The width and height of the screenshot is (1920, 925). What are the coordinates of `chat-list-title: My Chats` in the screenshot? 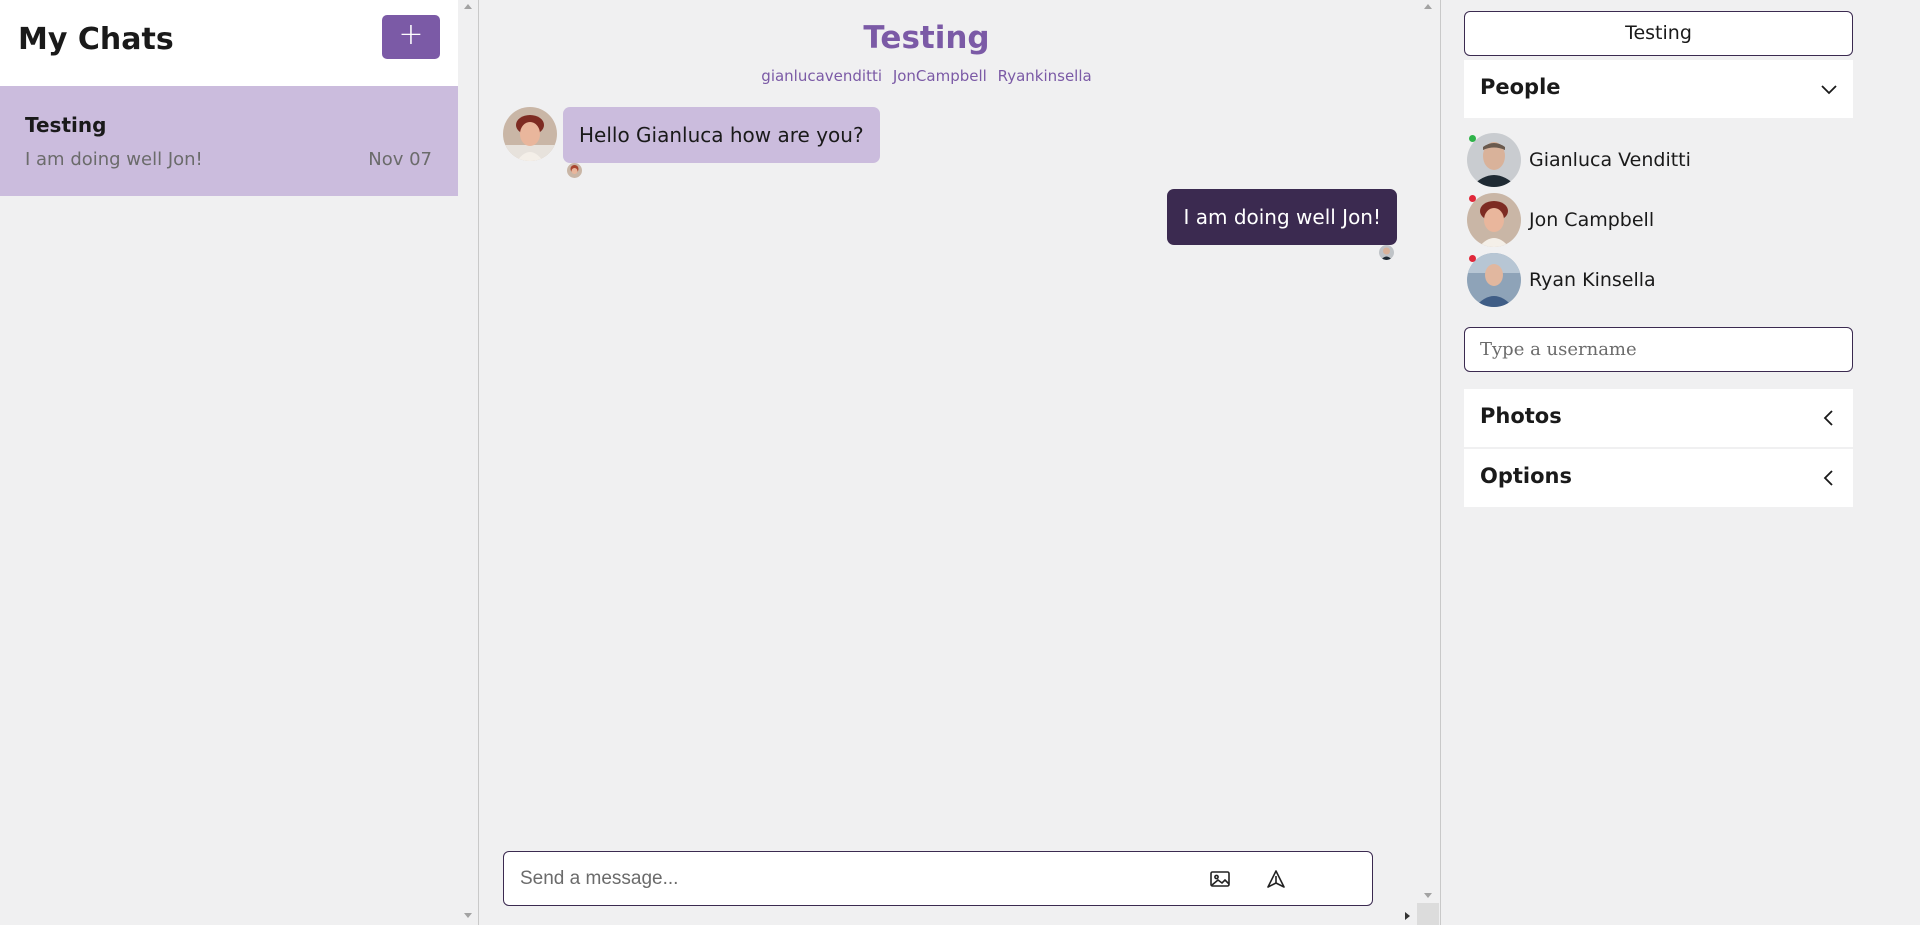 It's located at (96, 39).